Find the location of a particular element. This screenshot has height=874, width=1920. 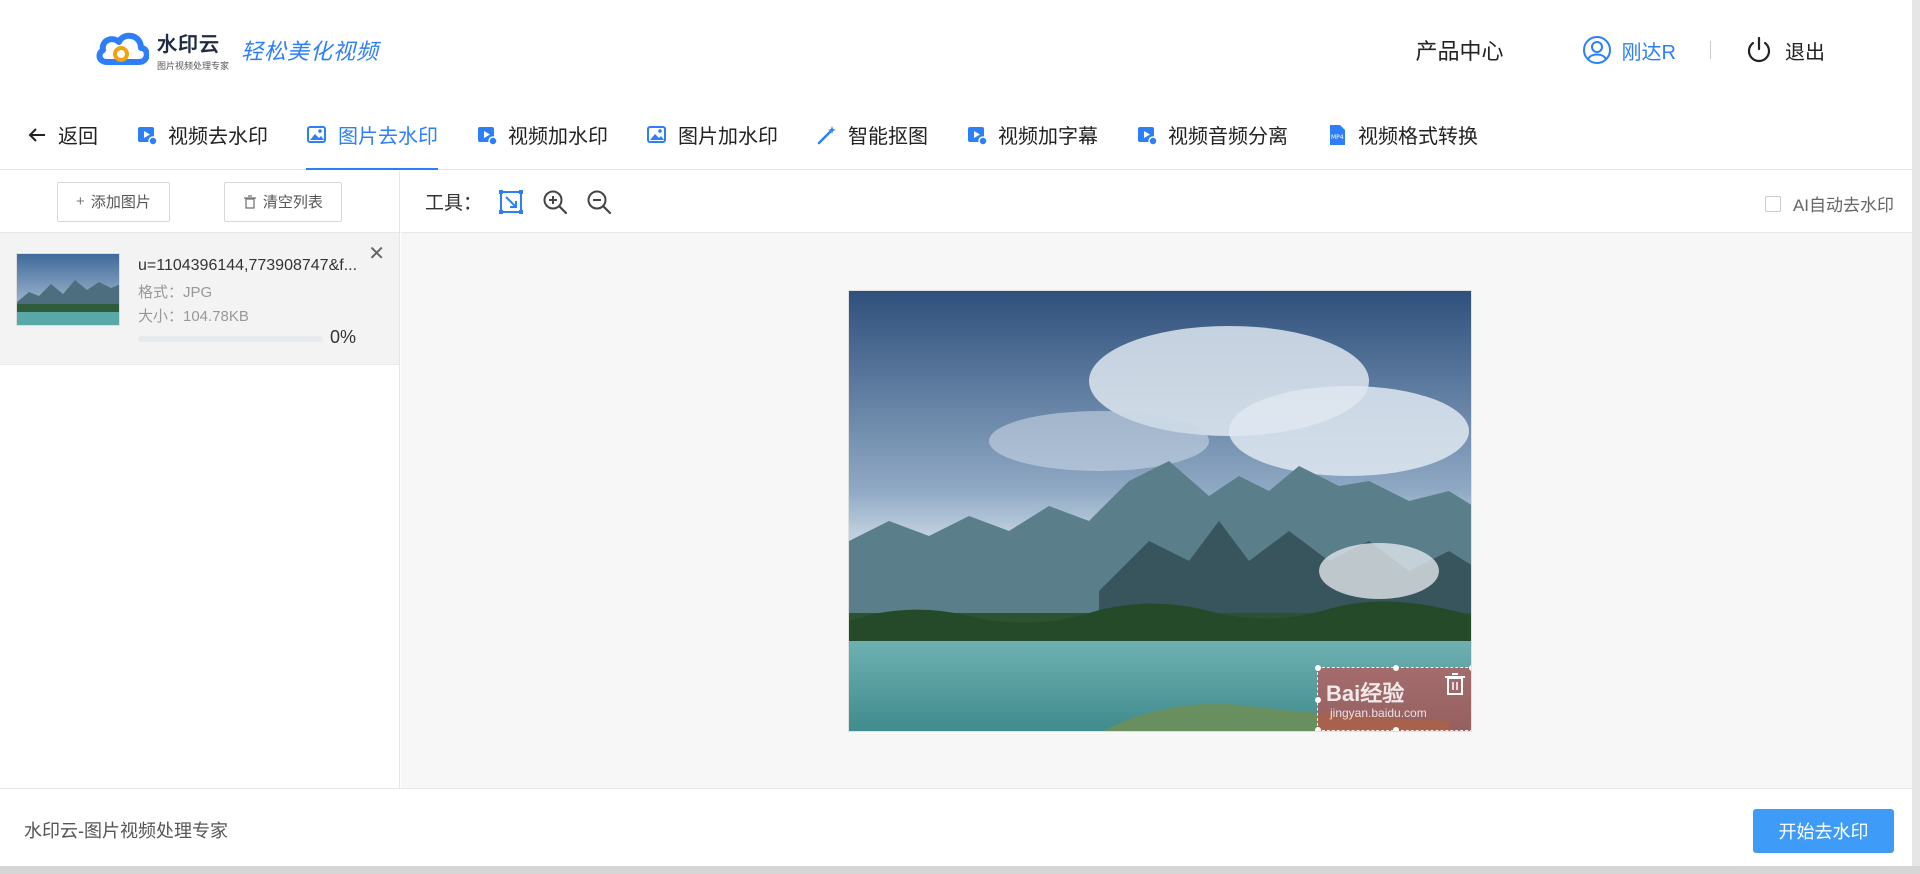

zoom-out-button is located at coordinates (599, 202).